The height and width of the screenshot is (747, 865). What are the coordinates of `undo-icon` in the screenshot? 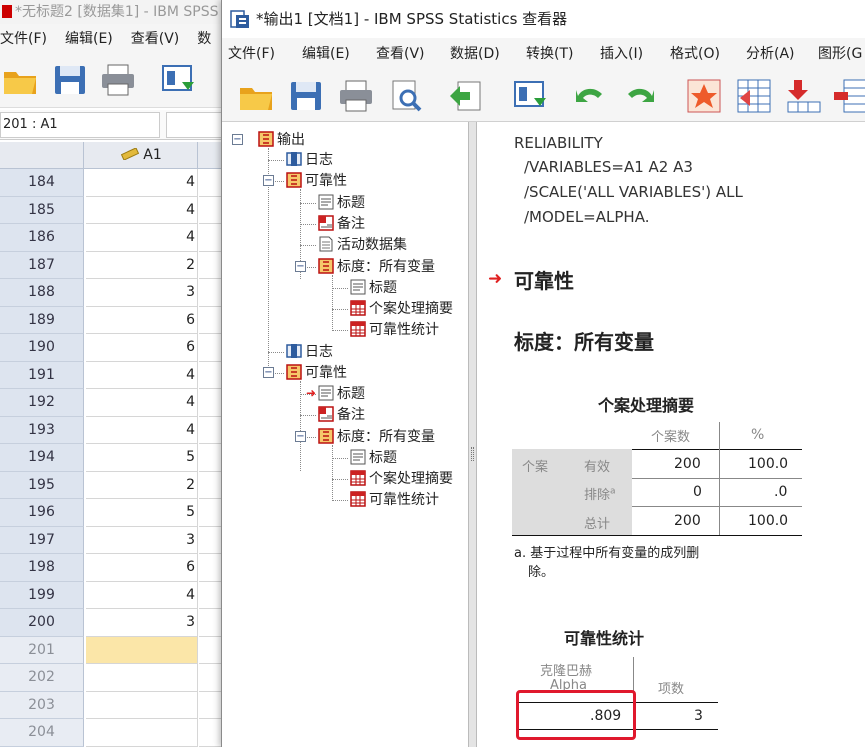 It's located at (590, 96).